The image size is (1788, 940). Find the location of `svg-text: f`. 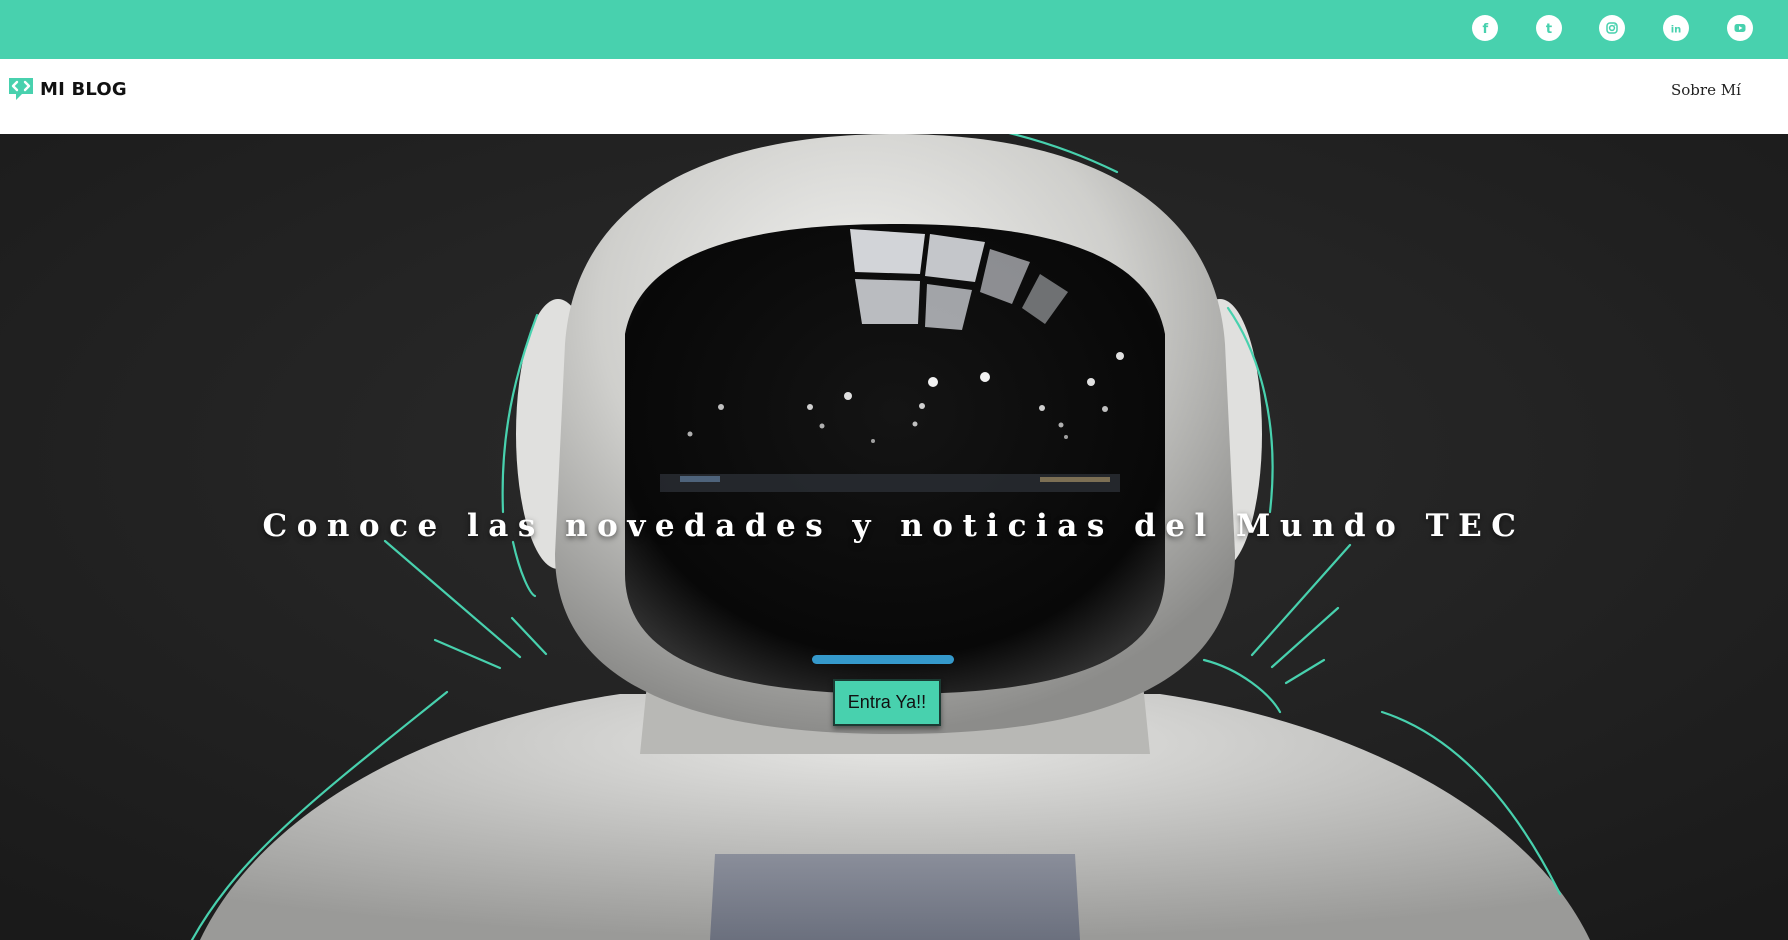

svg-text: f is located at coordinates (1485, 29).